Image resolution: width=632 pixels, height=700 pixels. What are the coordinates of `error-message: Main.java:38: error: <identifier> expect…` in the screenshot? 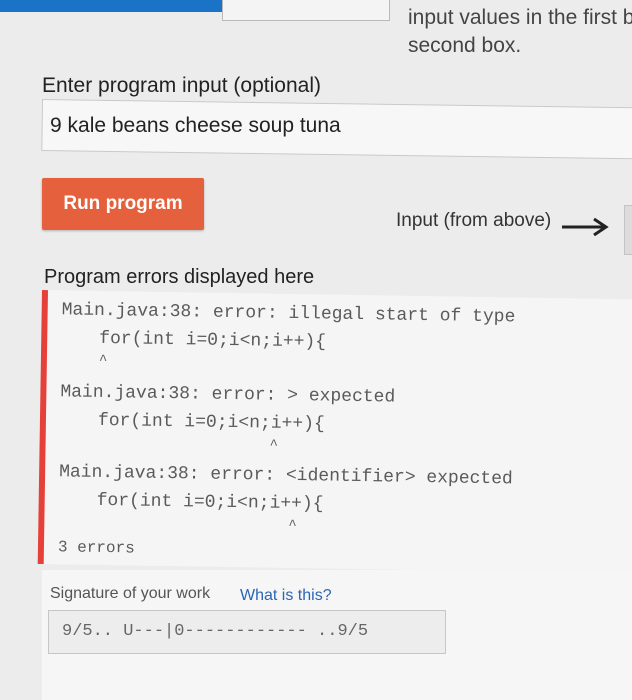 It's located at (285, 476).